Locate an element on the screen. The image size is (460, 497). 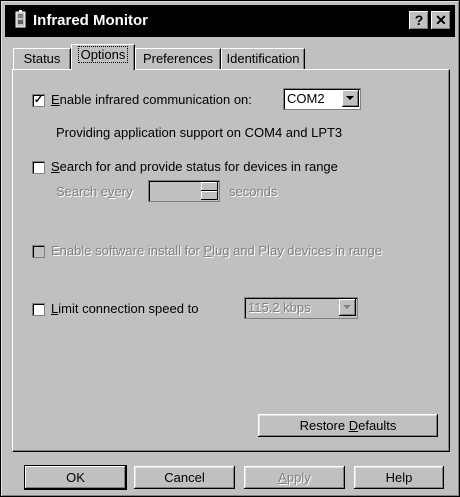
enable-ir-accel: E is located at coordinates (55, 99).